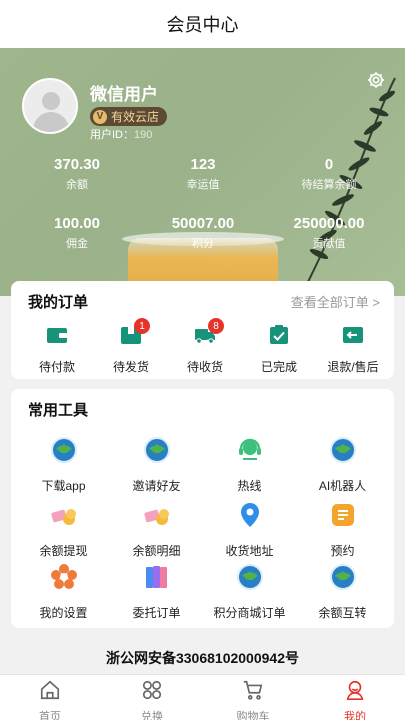 The width and height of the screenshot is (405, 720). Describe the element at coordinates (329, 223) in the screenshot. I see `stat-value: 250000.00` at that location.